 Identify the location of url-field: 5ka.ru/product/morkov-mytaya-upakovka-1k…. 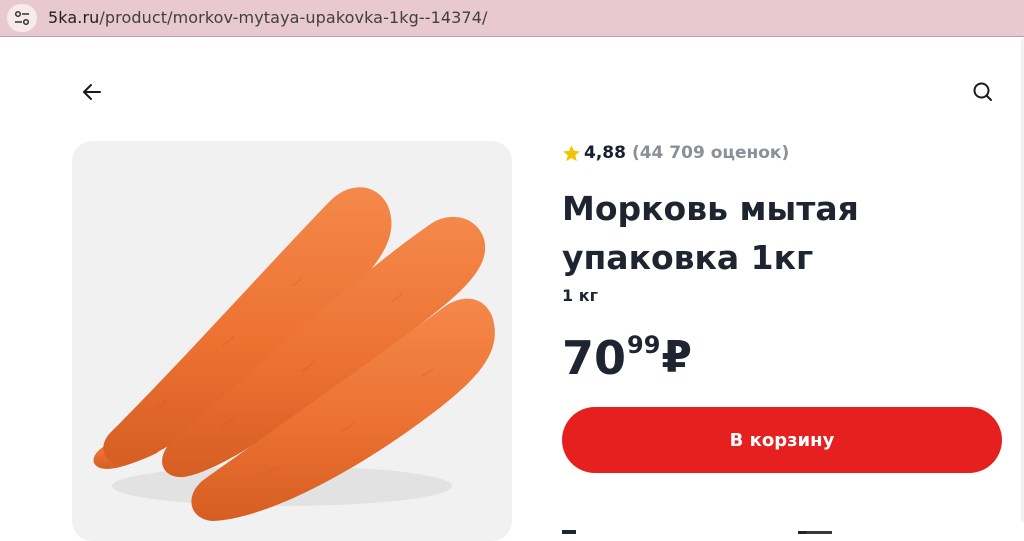
(267, 17).